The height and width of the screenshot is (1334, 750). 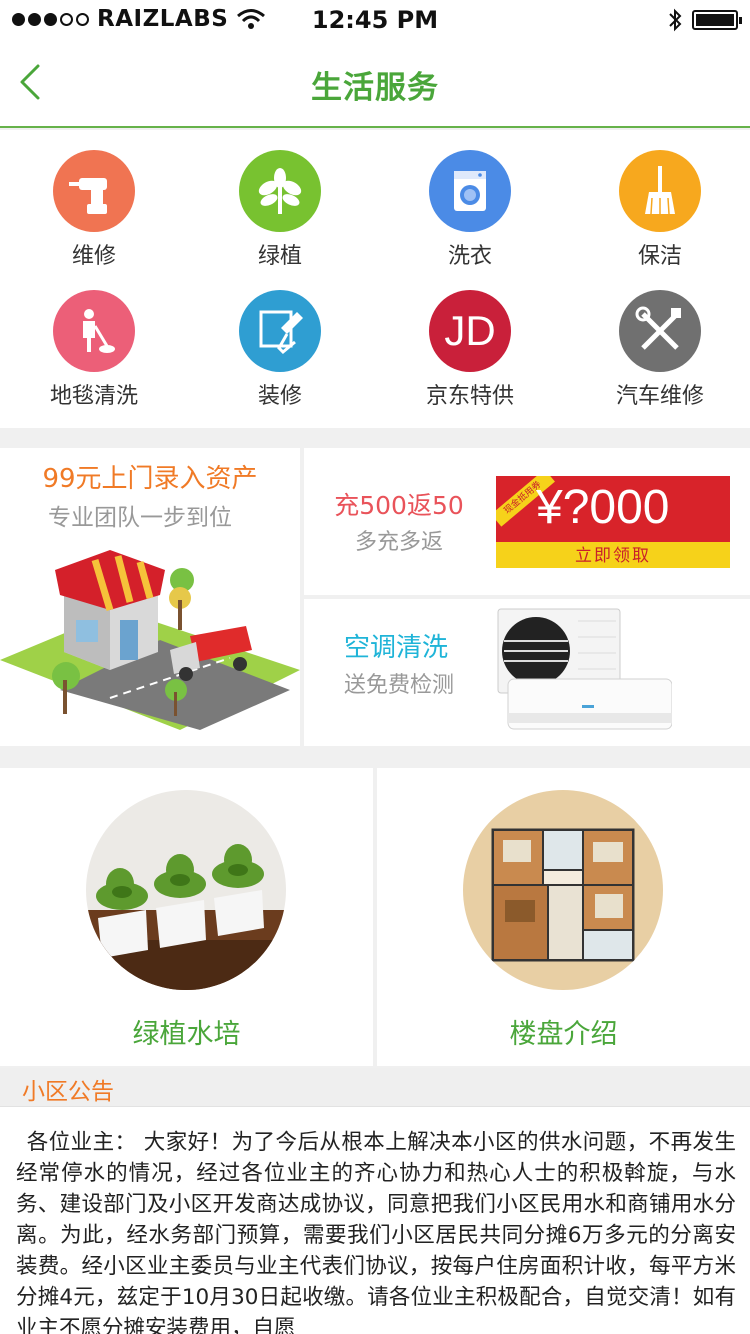 I want to click on plant-icon, so click(x=280, y=191).